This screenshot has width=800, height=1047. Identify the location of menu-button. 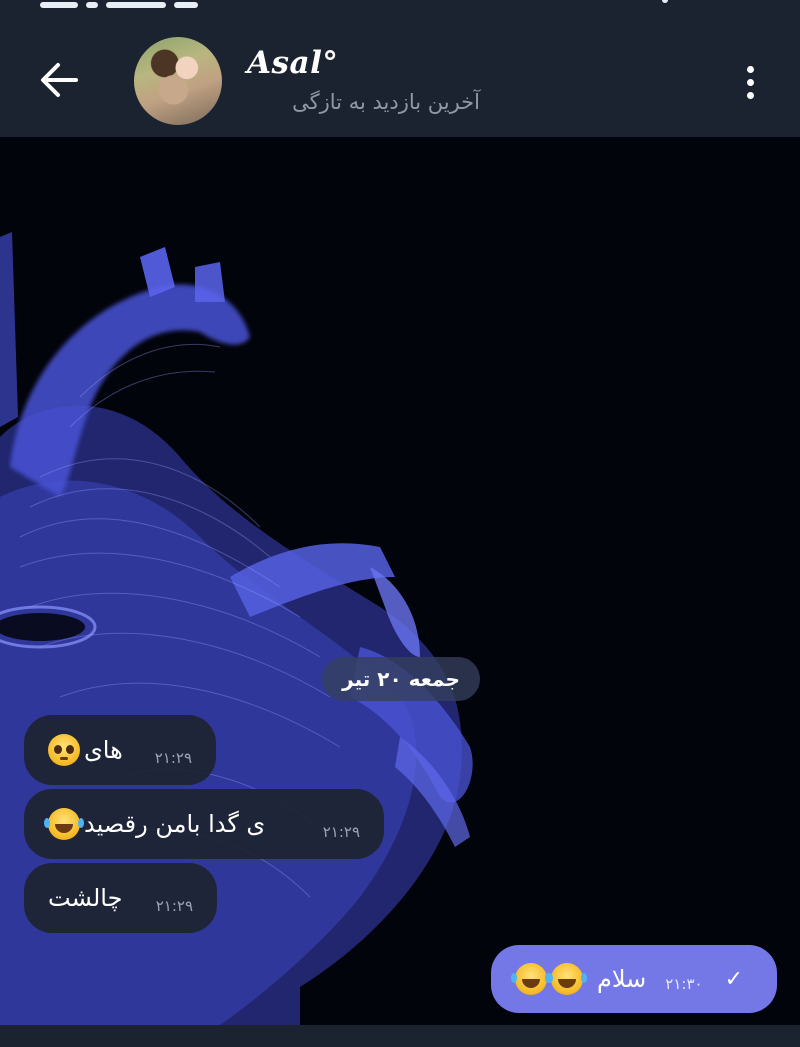
(750, 82).